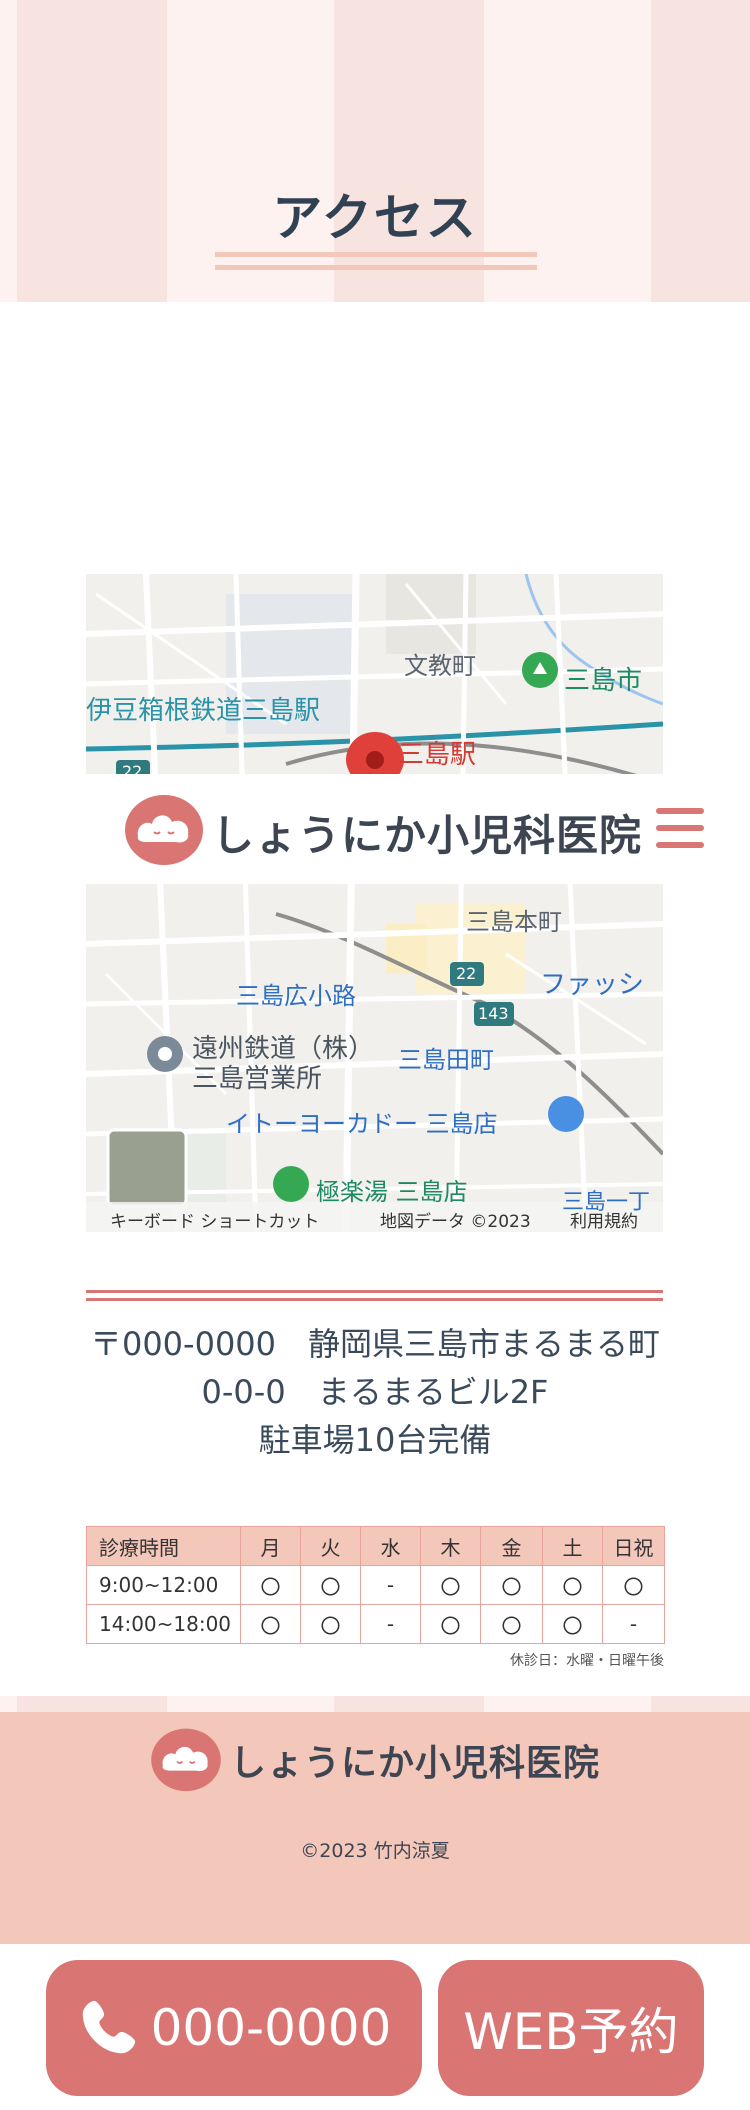 This screenshot has height=2110, width=750. Describe the element at coordinates (633, 1546) in the screenshot. I see `column-header: 日祝` at that location.